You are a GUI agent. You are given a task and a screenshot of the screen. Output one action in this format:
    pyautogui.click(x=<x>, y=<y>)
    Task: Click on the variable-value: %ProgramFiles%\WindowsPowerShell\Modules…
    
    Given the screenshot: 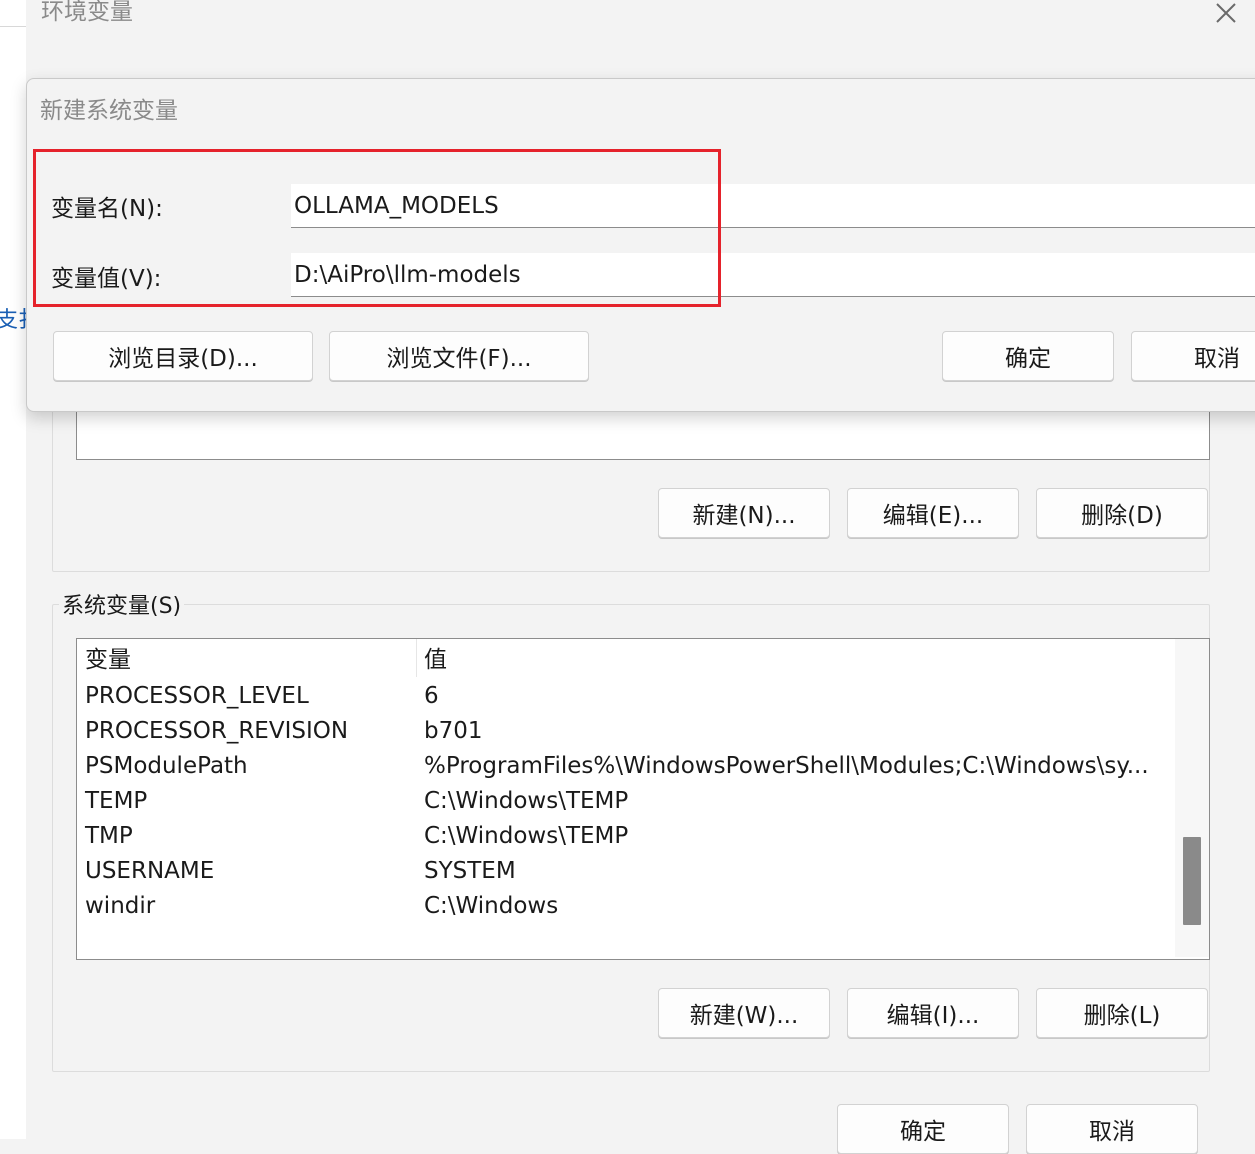 What is the action you would take?
    pyautogui.click(x=786, y=766)
    